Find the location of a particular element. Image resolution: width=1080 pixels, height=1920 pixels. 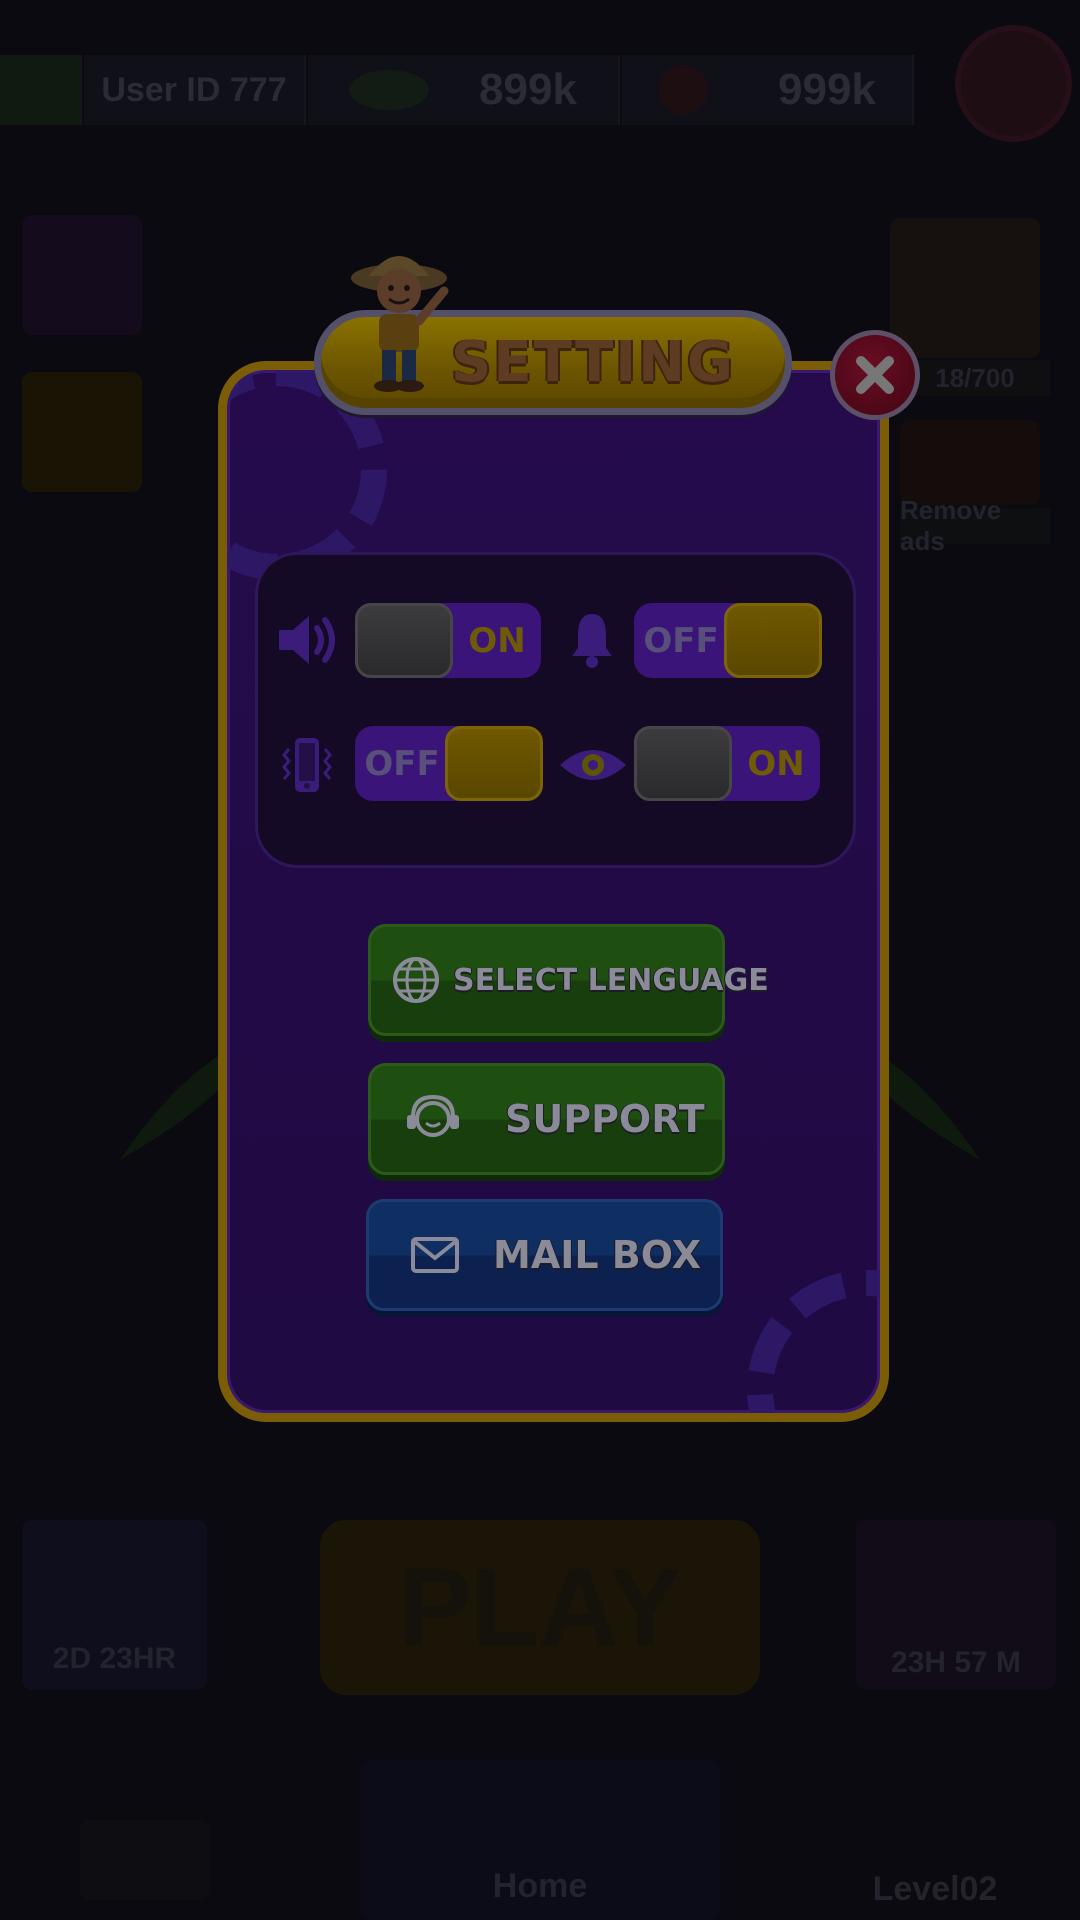

notification-toggle: OFF is located at coordinates (728, 640).